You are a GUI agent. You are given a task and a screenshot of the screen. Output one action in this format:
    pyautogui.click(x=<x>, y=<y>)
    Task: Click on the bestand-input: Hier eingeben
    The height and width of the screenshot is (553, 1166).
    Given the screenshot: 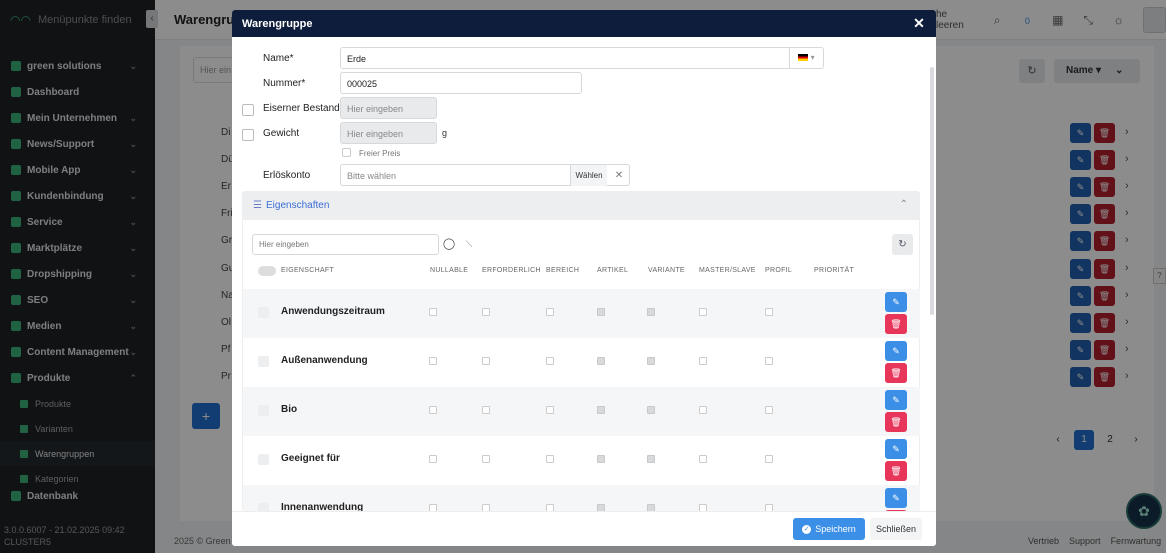 What is the action you would take?
    pyautogui.click(x=388, y=108)
    